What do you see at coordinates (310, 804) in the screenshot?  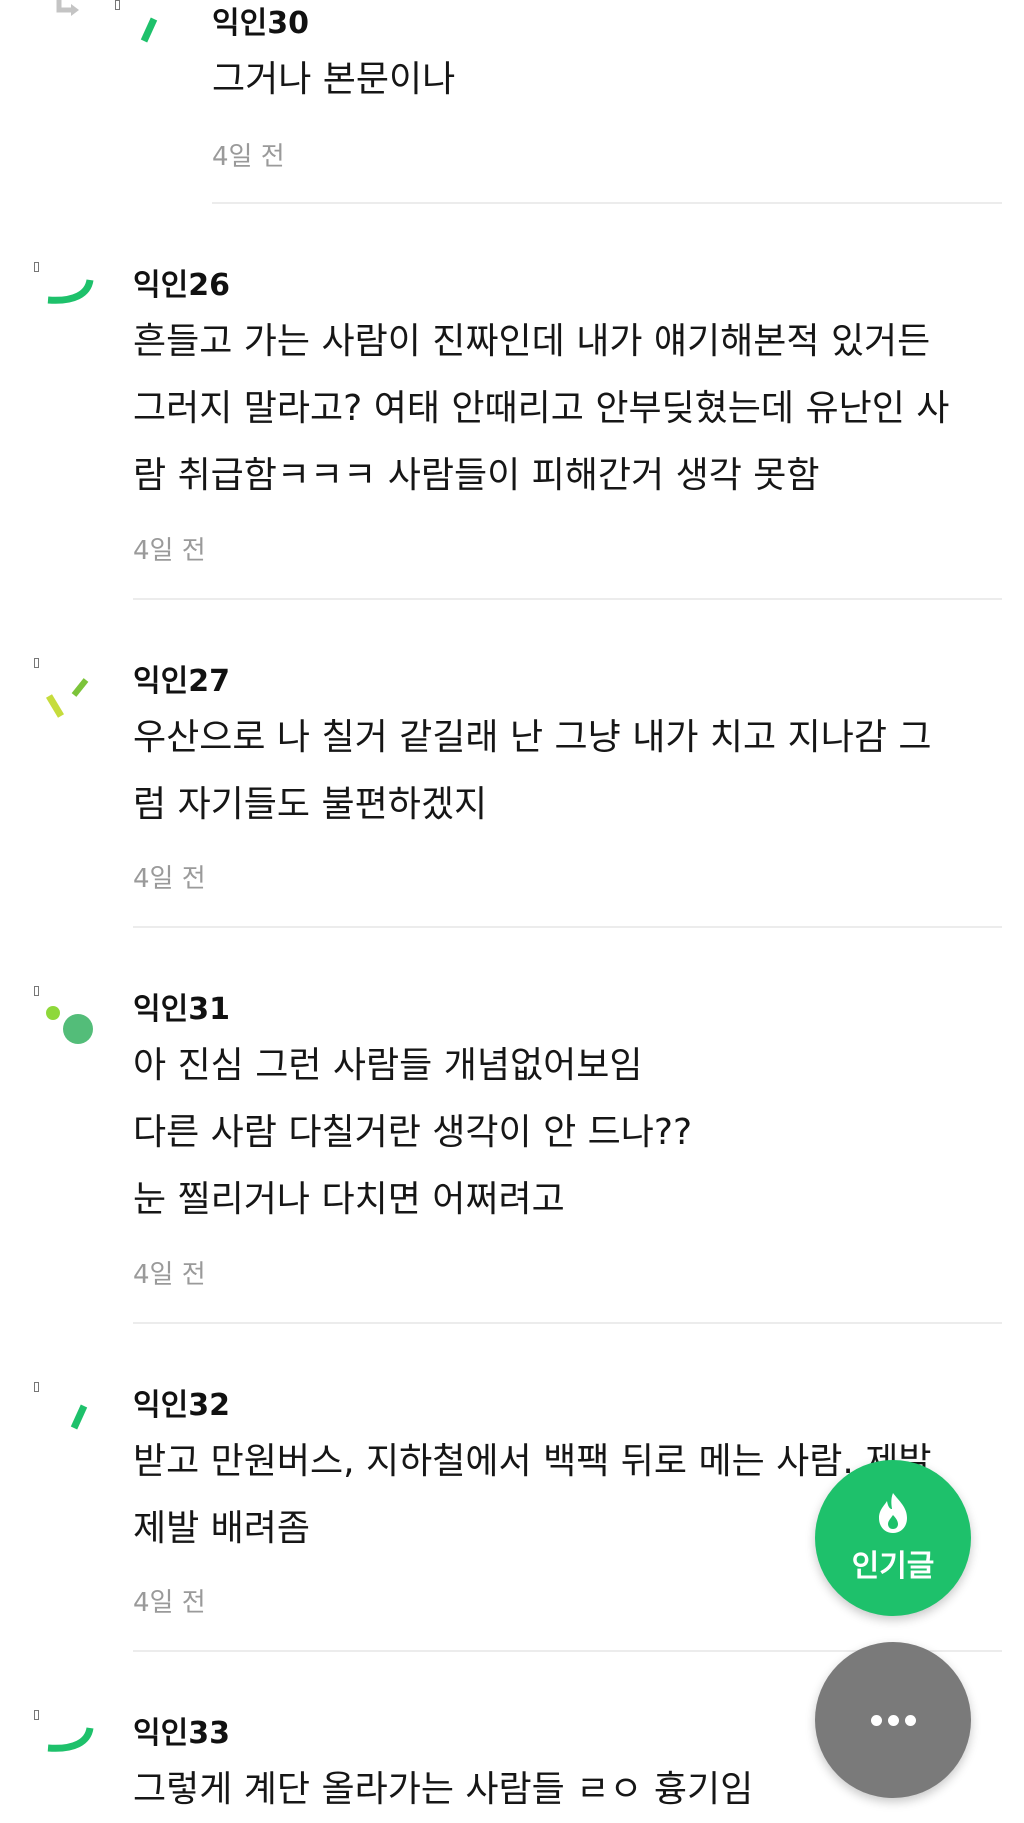 I see `comment-line: 럼 자기들도 불편하겠지` at bounding box center [310, 804].